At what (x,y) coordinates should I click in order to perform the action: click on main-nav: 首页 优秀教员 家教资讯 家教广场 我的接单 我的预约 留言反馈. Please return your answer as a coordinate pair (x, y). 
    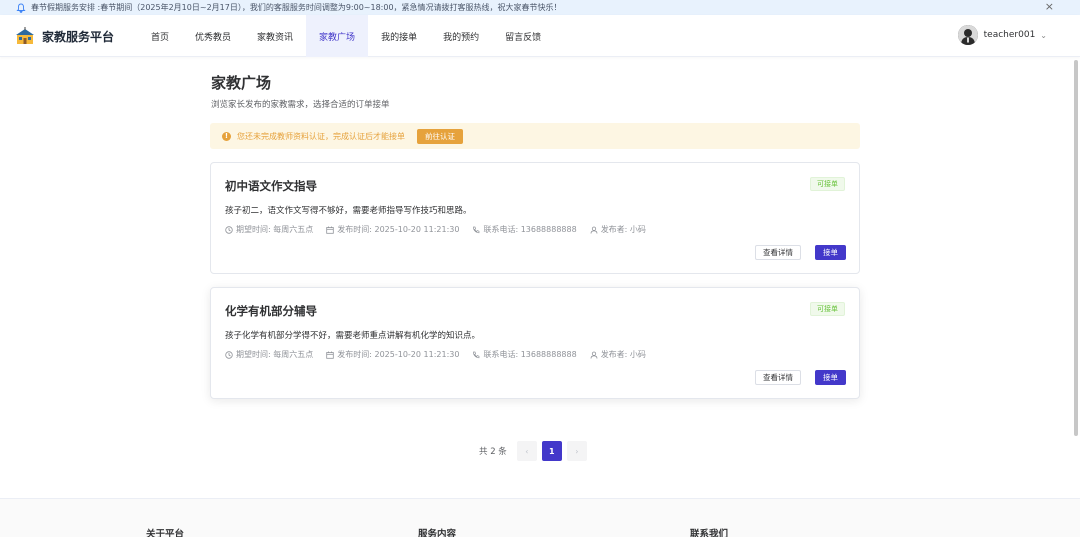
    Looking at the image, I should click on (346, 36).